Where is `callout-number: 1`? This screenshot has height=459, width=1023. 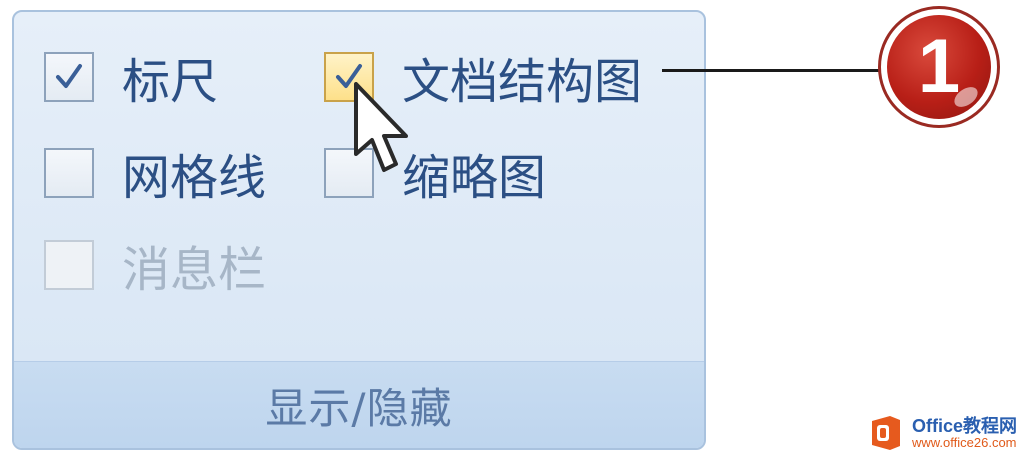 callout-number: 1 is located at coordinates (939, 66).